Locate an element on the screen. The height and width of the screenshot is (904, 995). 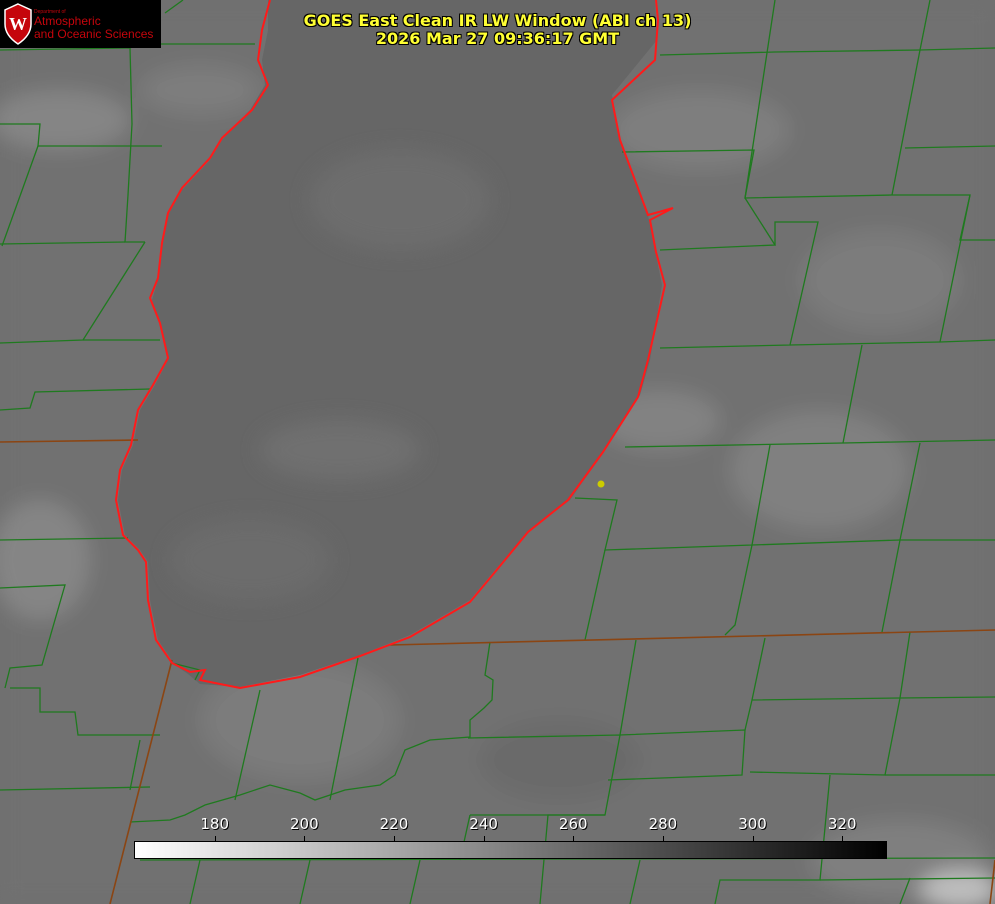
colorbar-tick-label: 220 is located at coordinates (394, 824).